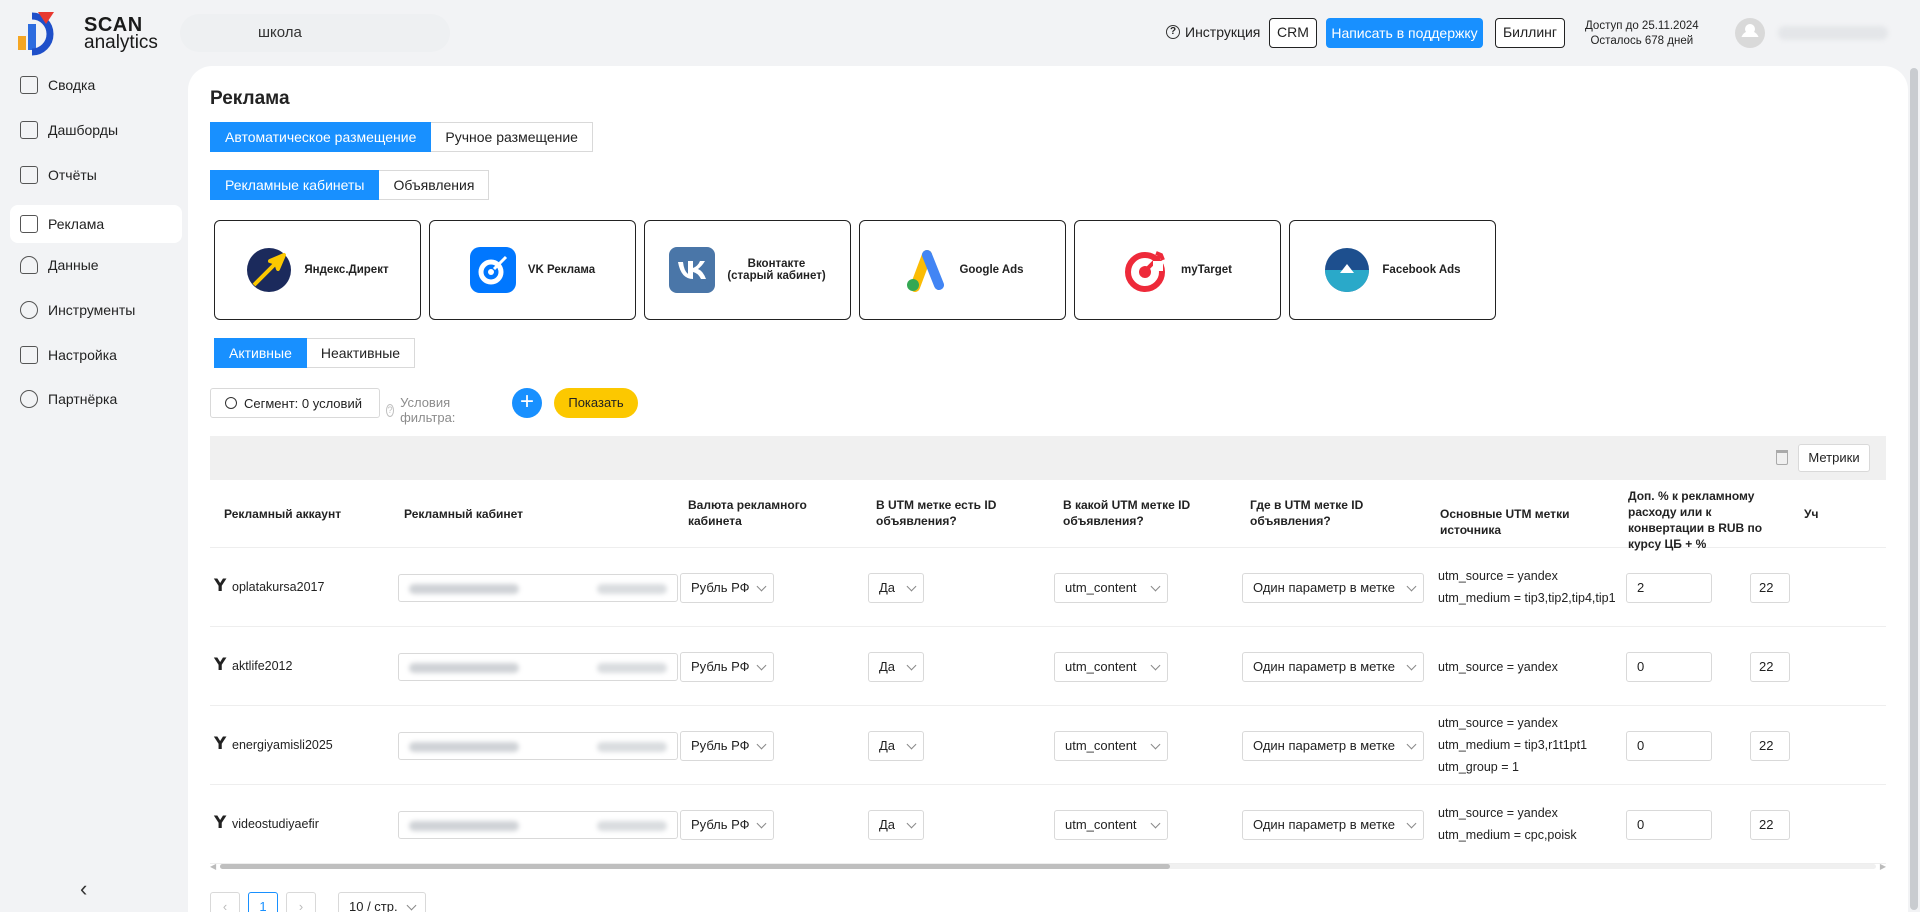 This screenshot has height=912, width=1920. Describe the element at coordinates (275, 824) in the screenshot. I see `account-name: videostudiyaefir` at that location.